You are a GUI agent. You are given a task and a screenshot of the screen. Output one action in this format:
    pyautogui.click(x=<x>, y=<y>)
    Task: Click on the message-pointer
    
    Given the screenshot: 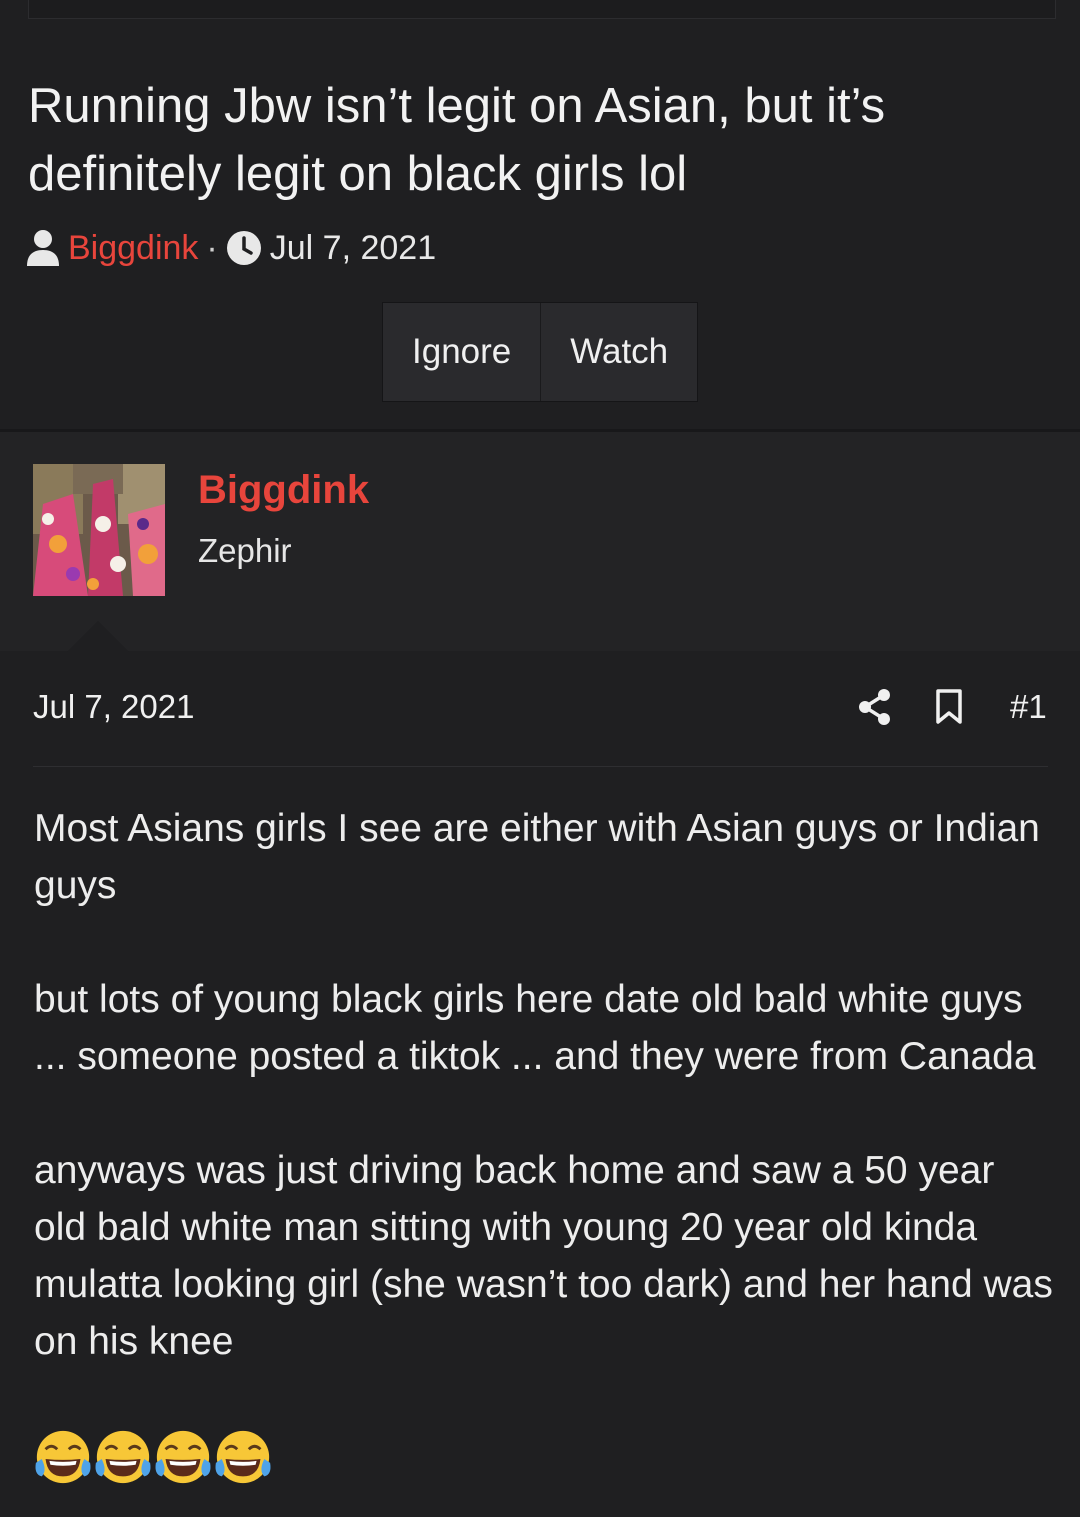 What is the action you would take?
    pyautogui.click(x=98, y=637)
    